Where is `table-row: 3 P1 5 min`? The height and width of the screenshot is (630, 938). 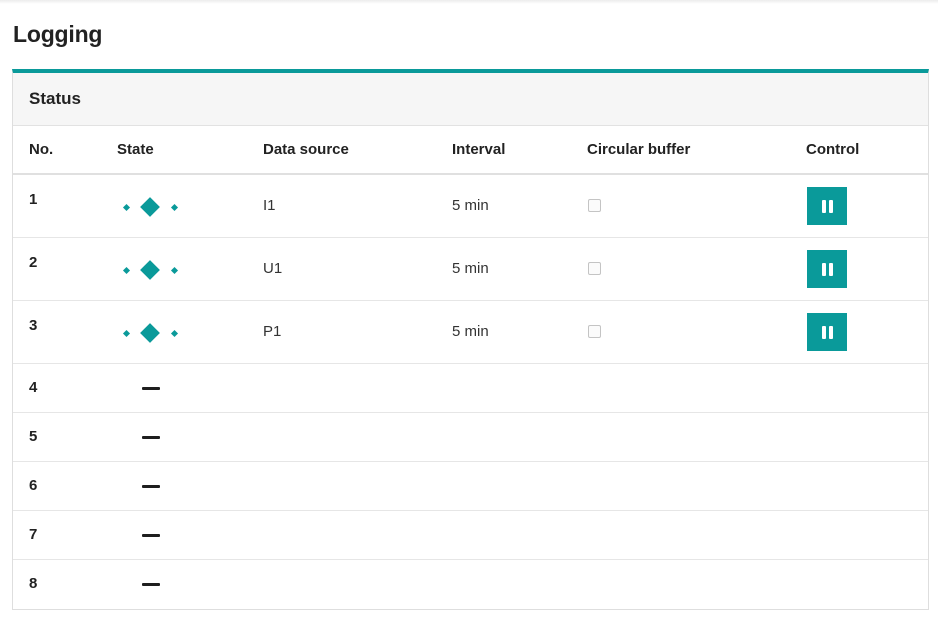 table-row: 3 P1 5 min is located at coordinates (470, 332).